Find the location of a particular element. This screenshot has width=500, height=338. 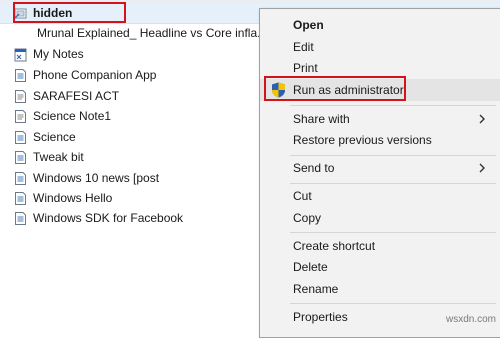

file-name: Windows Hello is located at coordinates (73, 198).